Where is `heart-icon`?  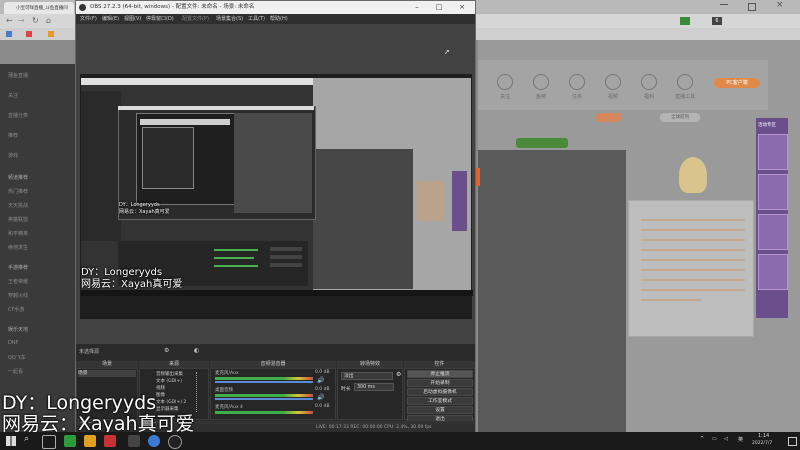 heart-icon is located at coordinates (505, 82).